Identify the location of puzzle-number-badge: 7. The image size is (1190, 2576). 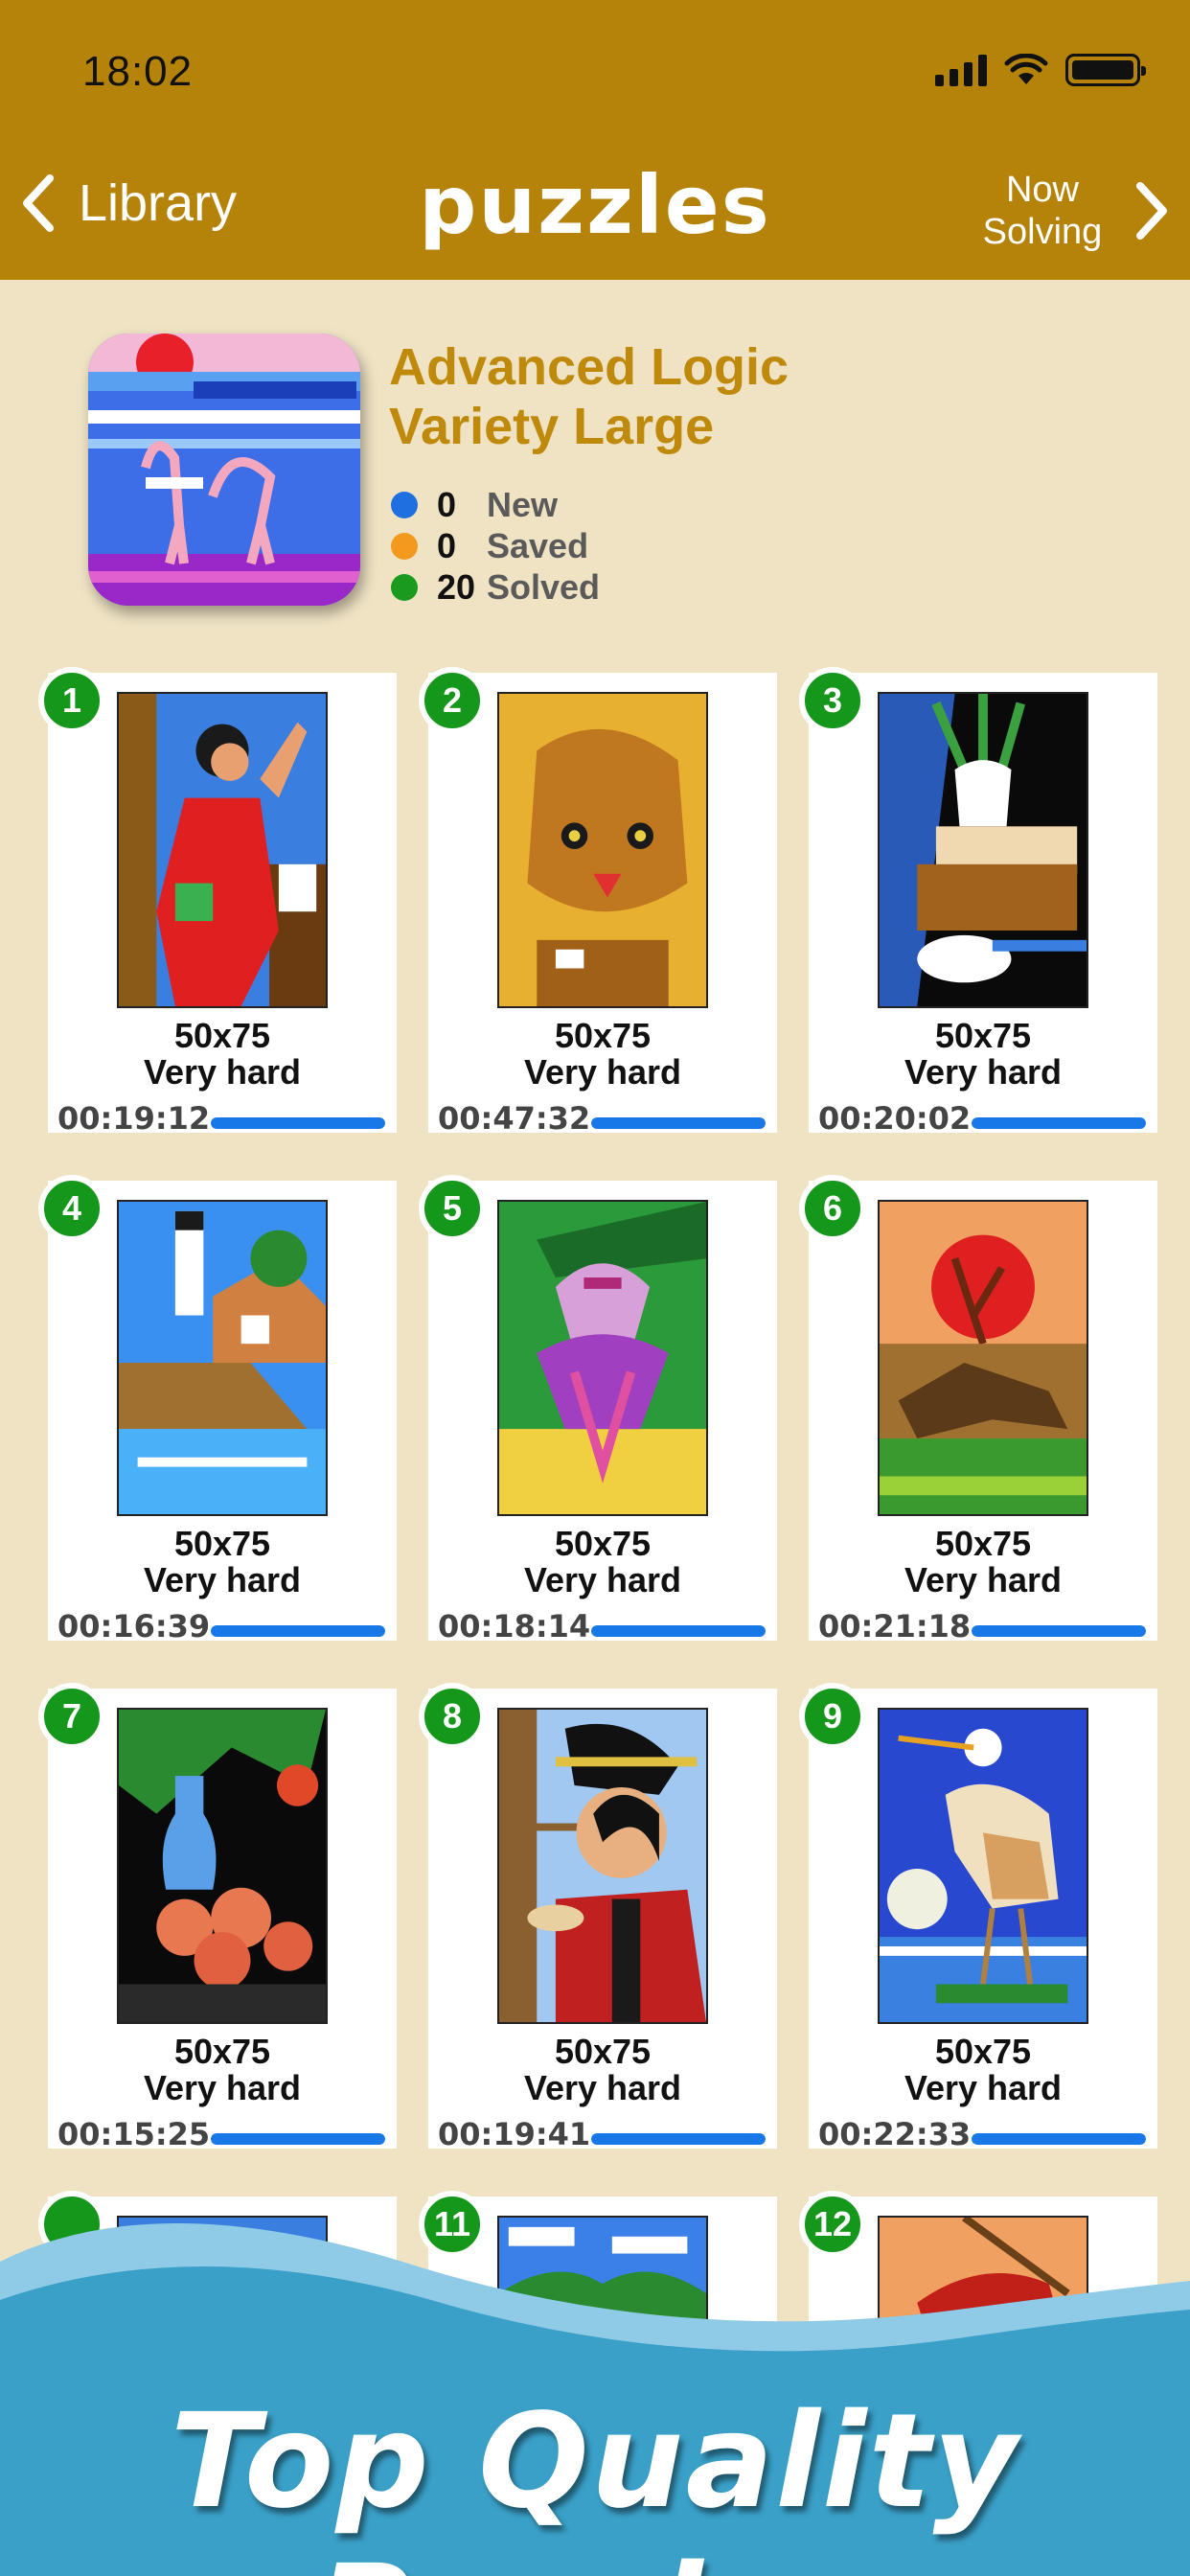
(72, 1716).